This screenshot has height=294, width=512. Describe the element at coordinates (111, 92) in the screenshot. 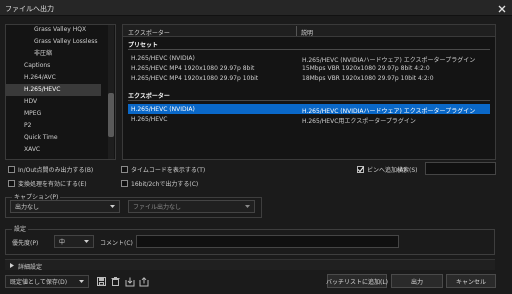

I see `category-scrollbar` at that location.